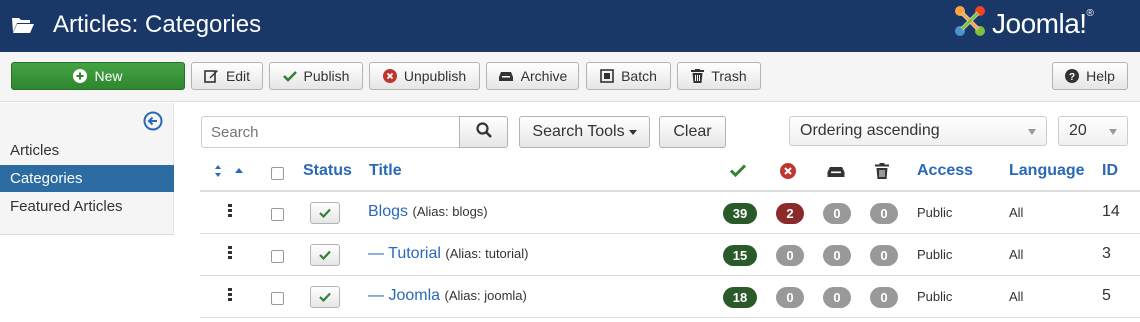 This screenshot has width=1140, height=322. Describe the element at coordinates (108, 76) in the screenshot. I see `new-label: New` at that location.